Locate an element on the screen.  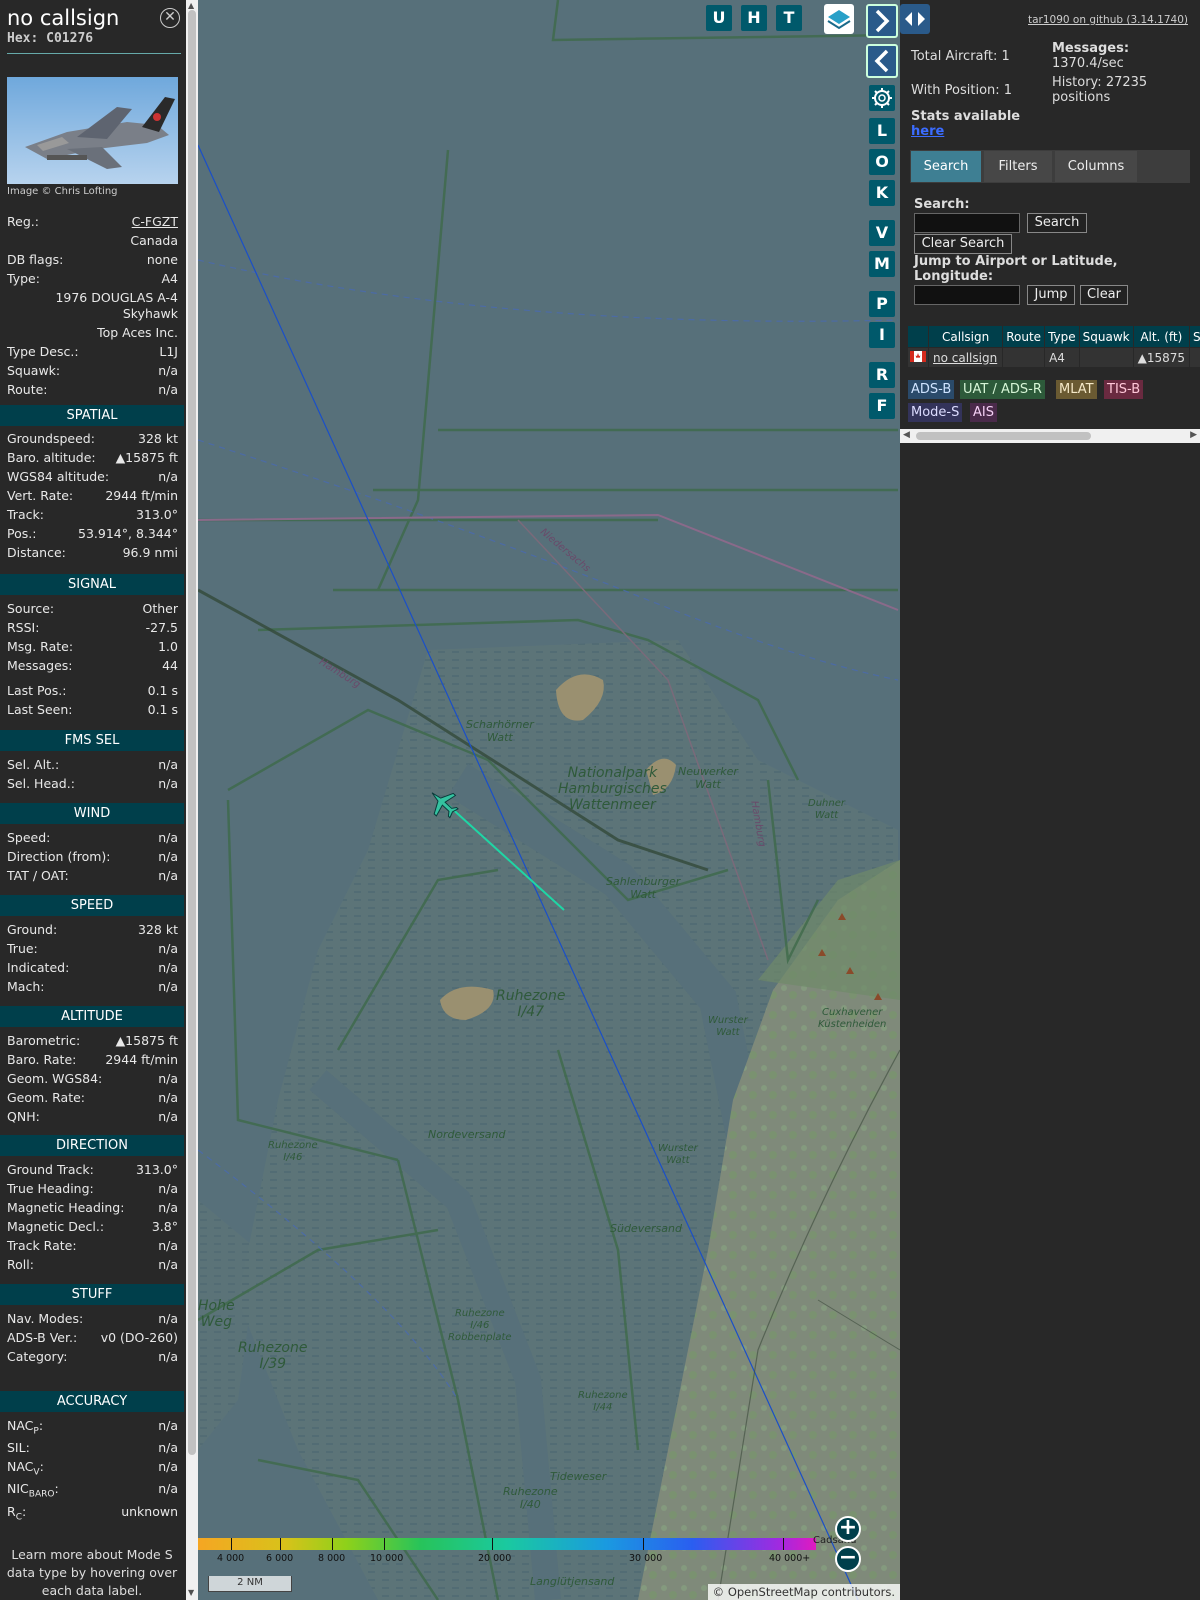
sidebar-tabs: Search Filters Columns is located at coordinates (1050, 166).